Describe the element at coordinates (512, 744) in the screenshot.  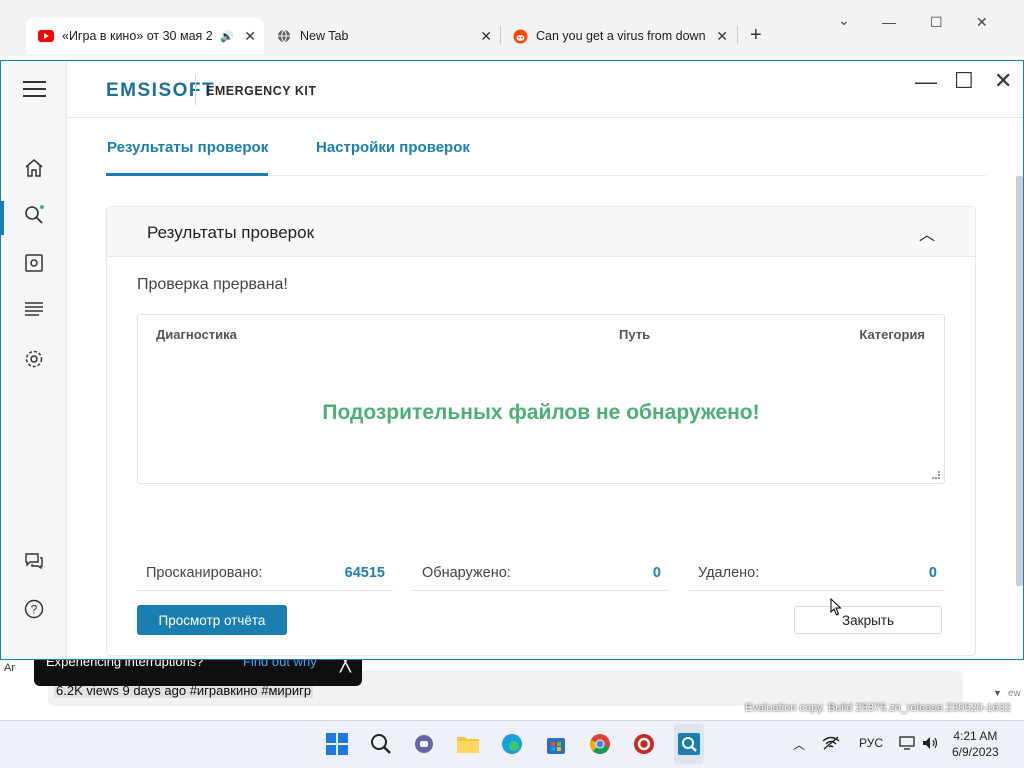
I see `edge-browser-icon` at that location.